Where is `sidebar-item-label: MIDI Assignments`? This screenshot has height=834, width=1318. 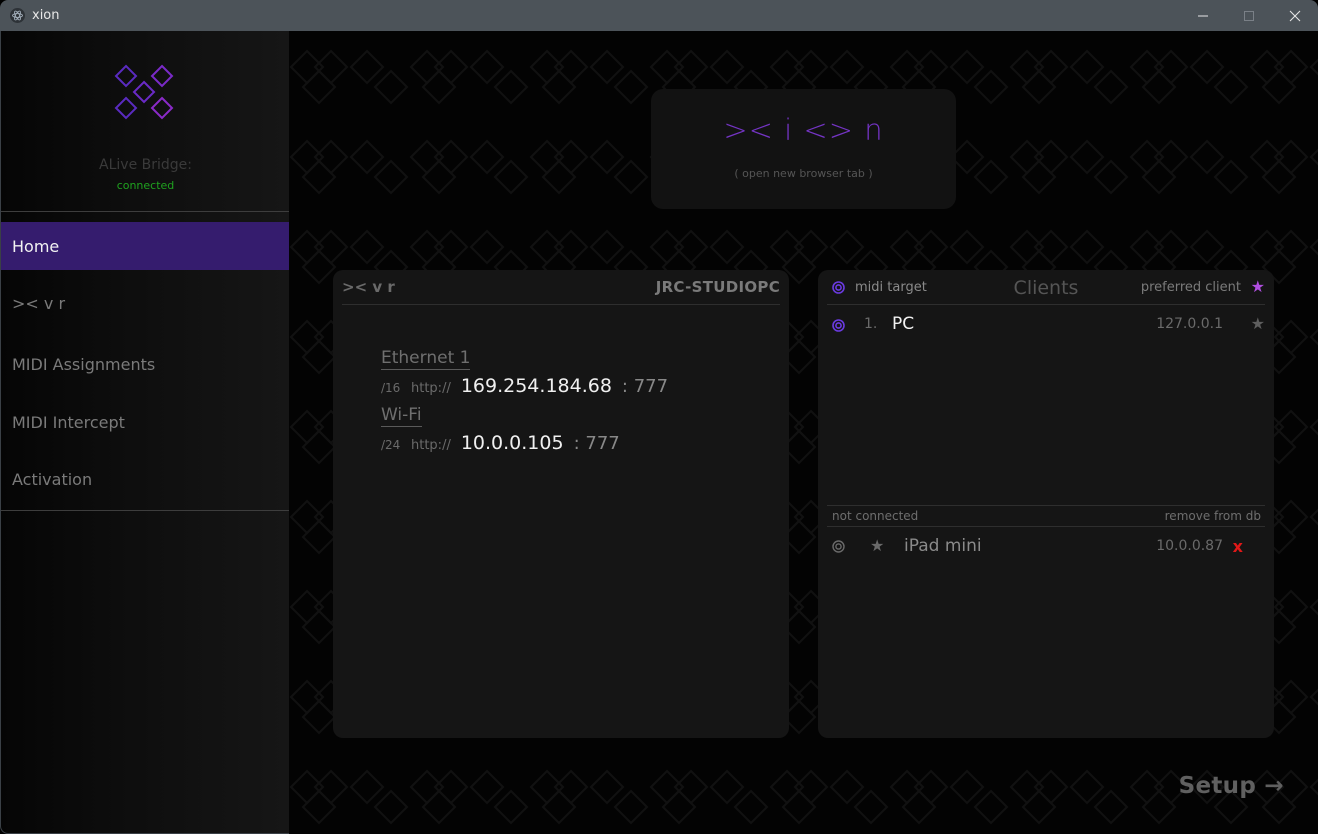 sidebar-item-label: MIDI Assignments is located at coordinates (84, 365).